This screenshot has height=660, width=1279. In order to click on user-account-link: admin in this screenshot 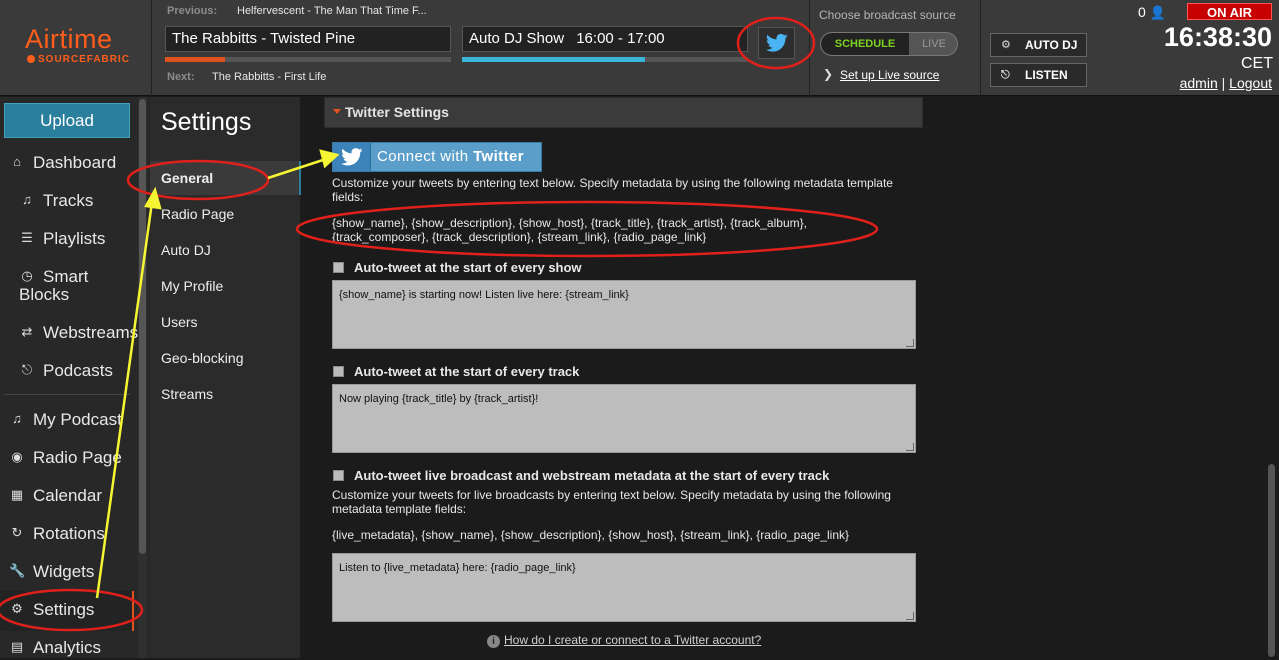, I will do `click(1199, 83)`.